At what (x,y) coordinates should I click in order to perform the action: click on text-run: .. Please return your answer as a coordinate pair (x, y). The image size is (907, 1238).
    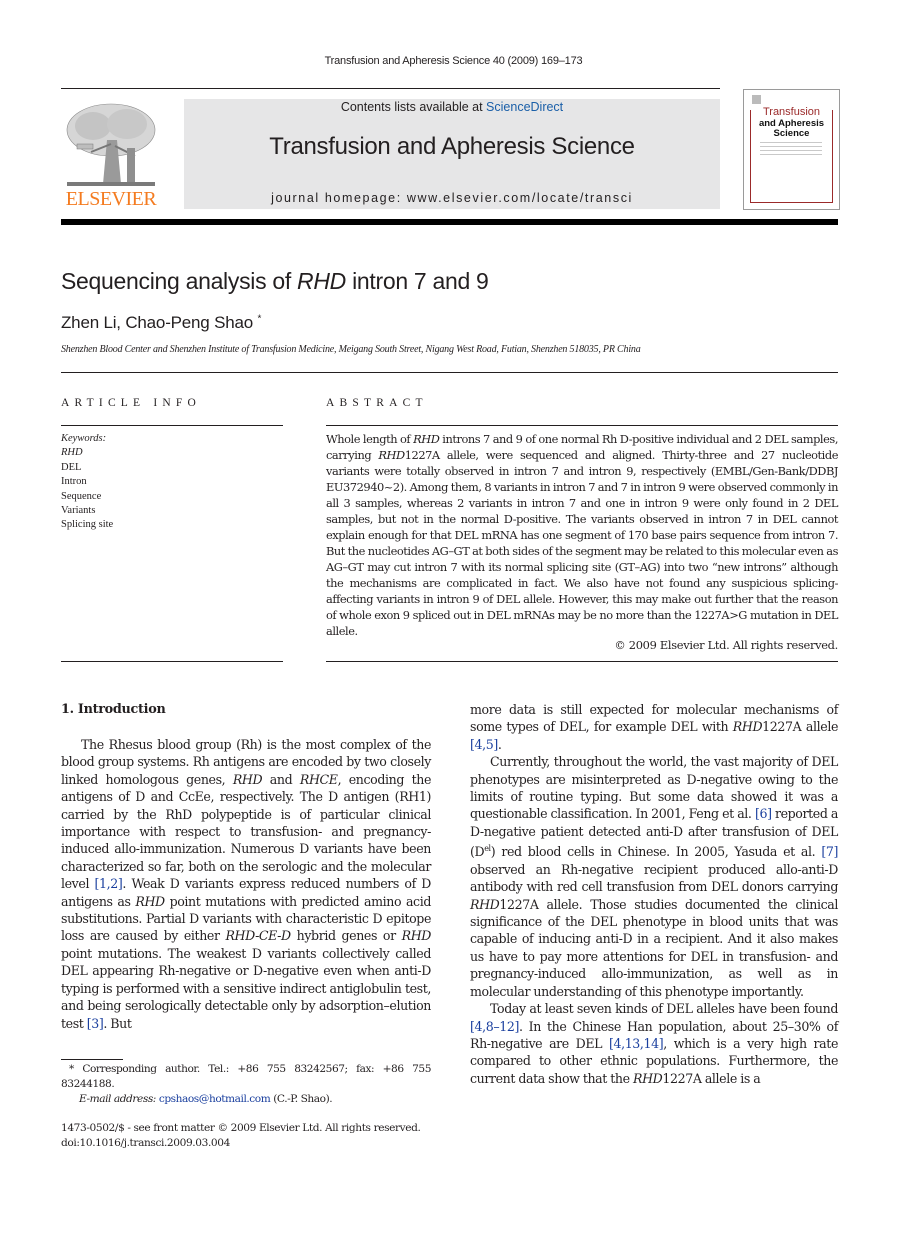
    Looking at the image, I should click on (499, 744).